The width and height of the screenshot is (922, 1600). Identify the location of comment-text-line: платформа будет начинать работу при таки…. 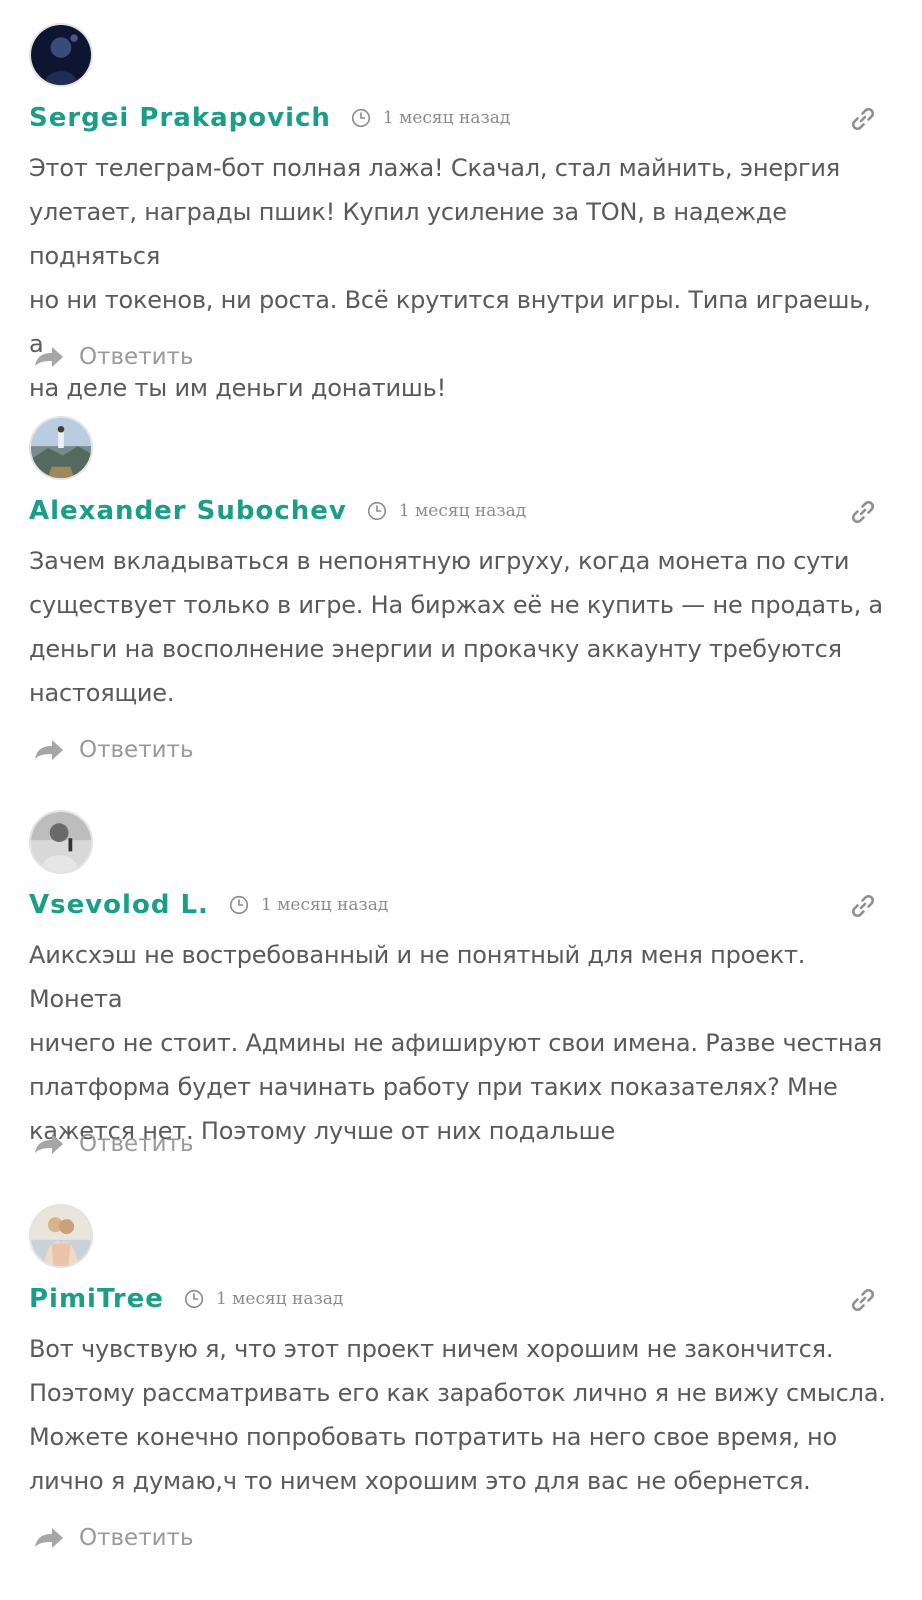
(433, 1087).